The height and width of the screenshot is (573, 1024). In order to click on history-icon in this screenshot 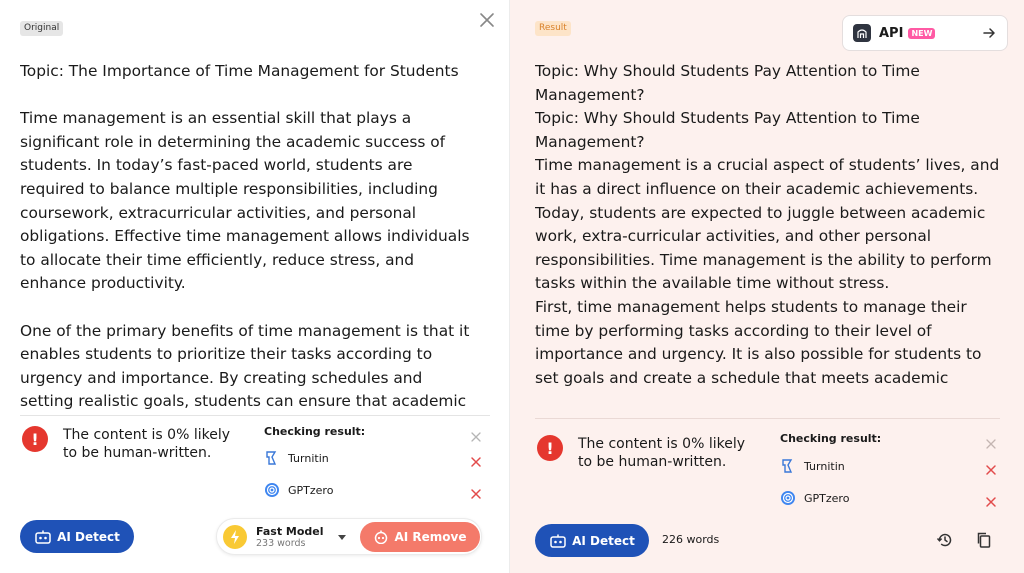, I will do `click(944, 540)`.